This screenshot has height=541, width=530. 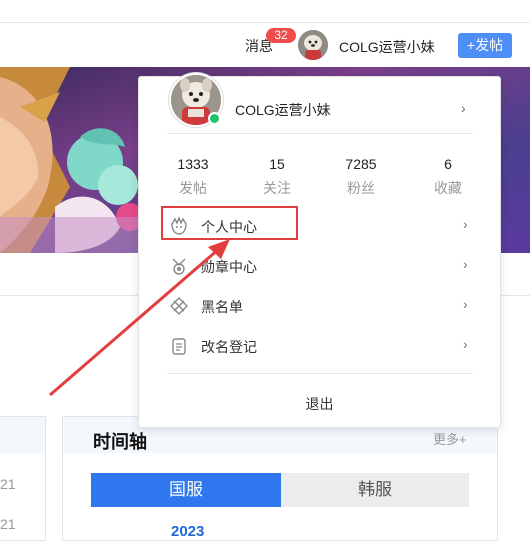 What do you see at coordinates (139, 318) in the screenshot?
I see `annotation-arrow` at bounding box center [139, 318].